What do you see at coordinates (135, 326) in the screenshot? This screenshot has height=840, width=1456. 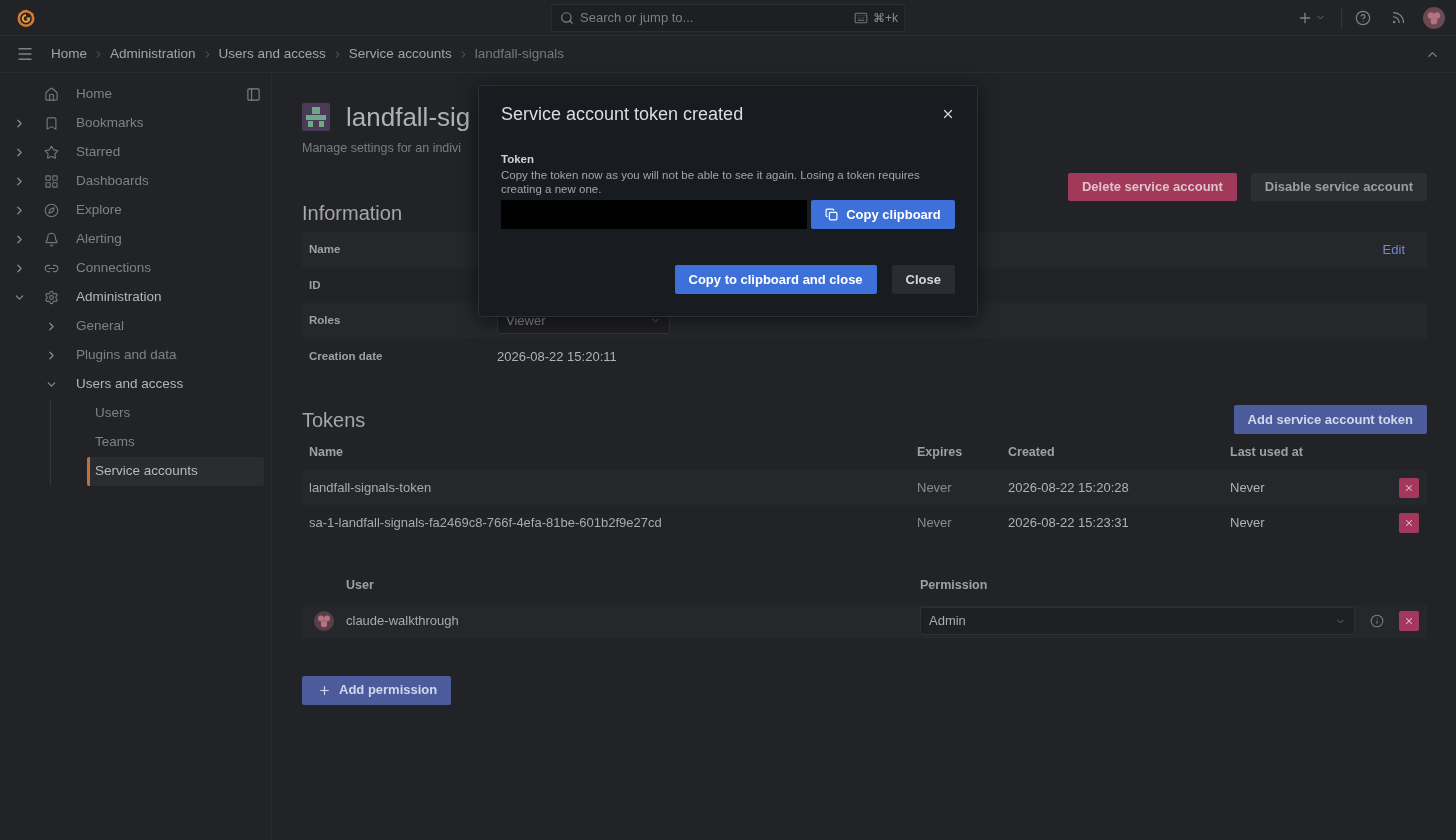 I see `sidebar-item: General` at bounding box center [135, 326].